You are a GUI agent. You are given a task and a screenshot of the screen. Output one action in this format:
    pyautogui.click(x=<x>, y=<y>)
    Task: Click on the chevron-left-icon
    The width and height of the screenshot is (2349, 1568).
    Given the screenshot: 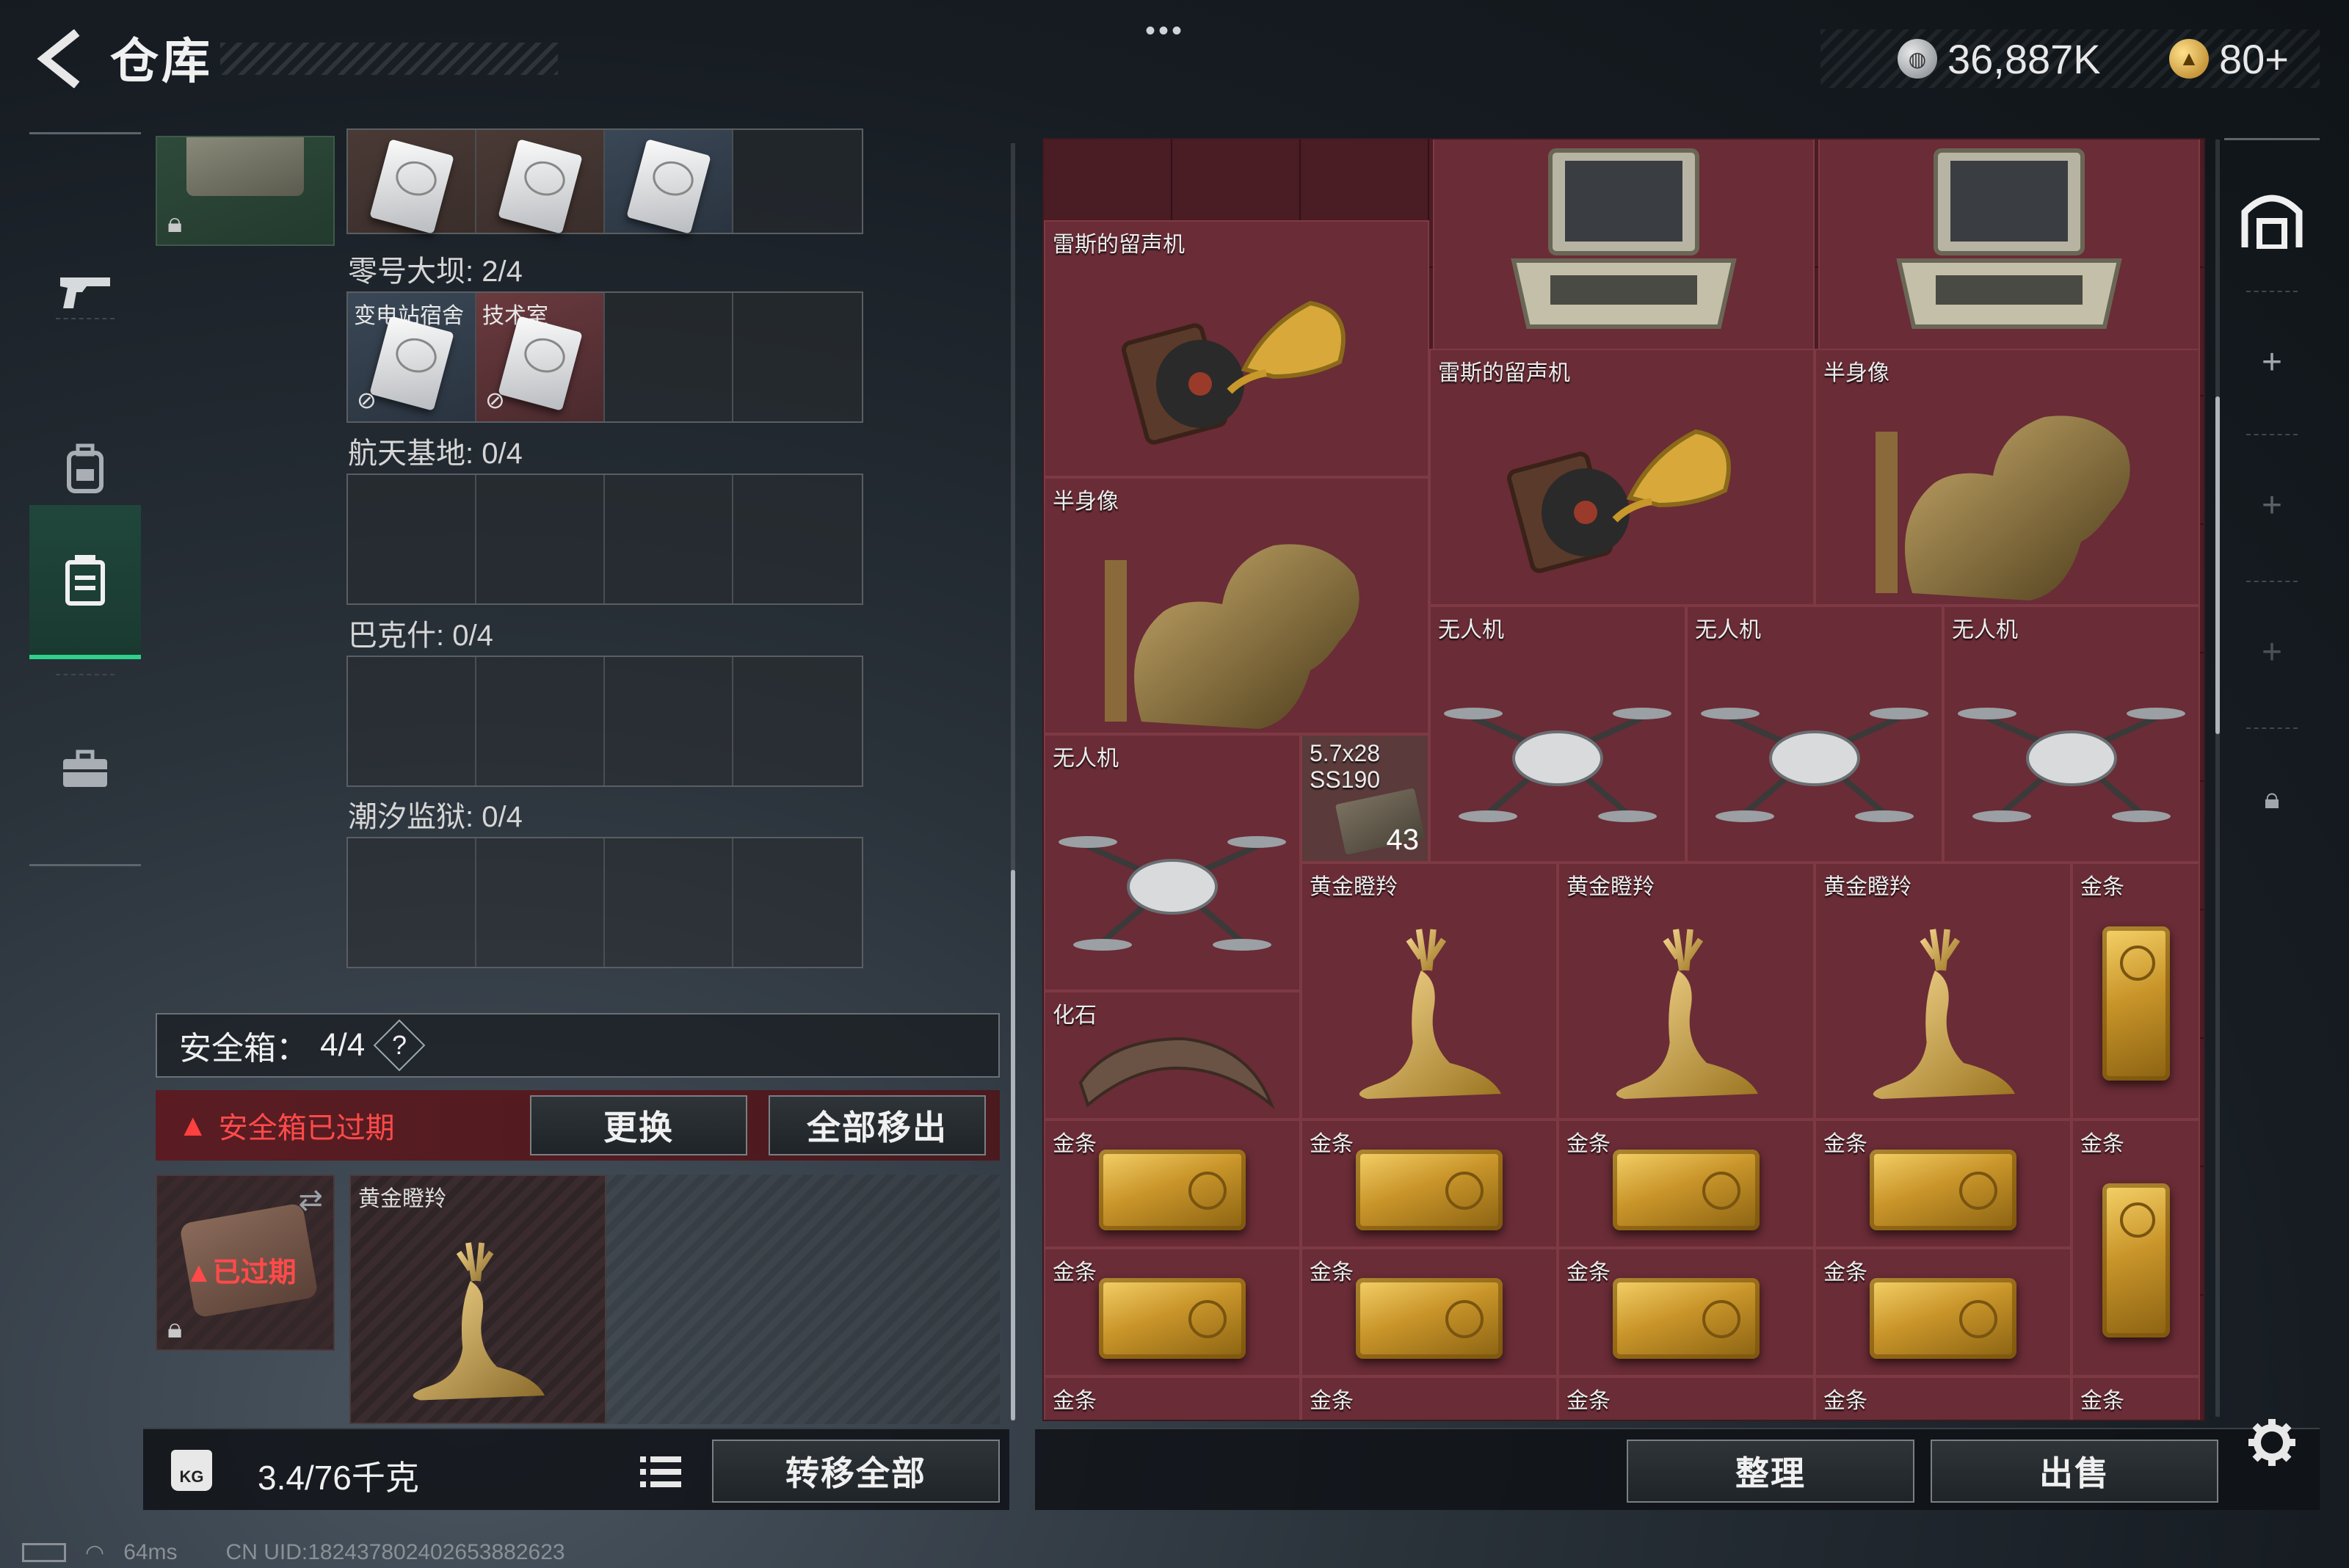 What is the action you would take?
    pyautogui.click(x=58, y=58)
    